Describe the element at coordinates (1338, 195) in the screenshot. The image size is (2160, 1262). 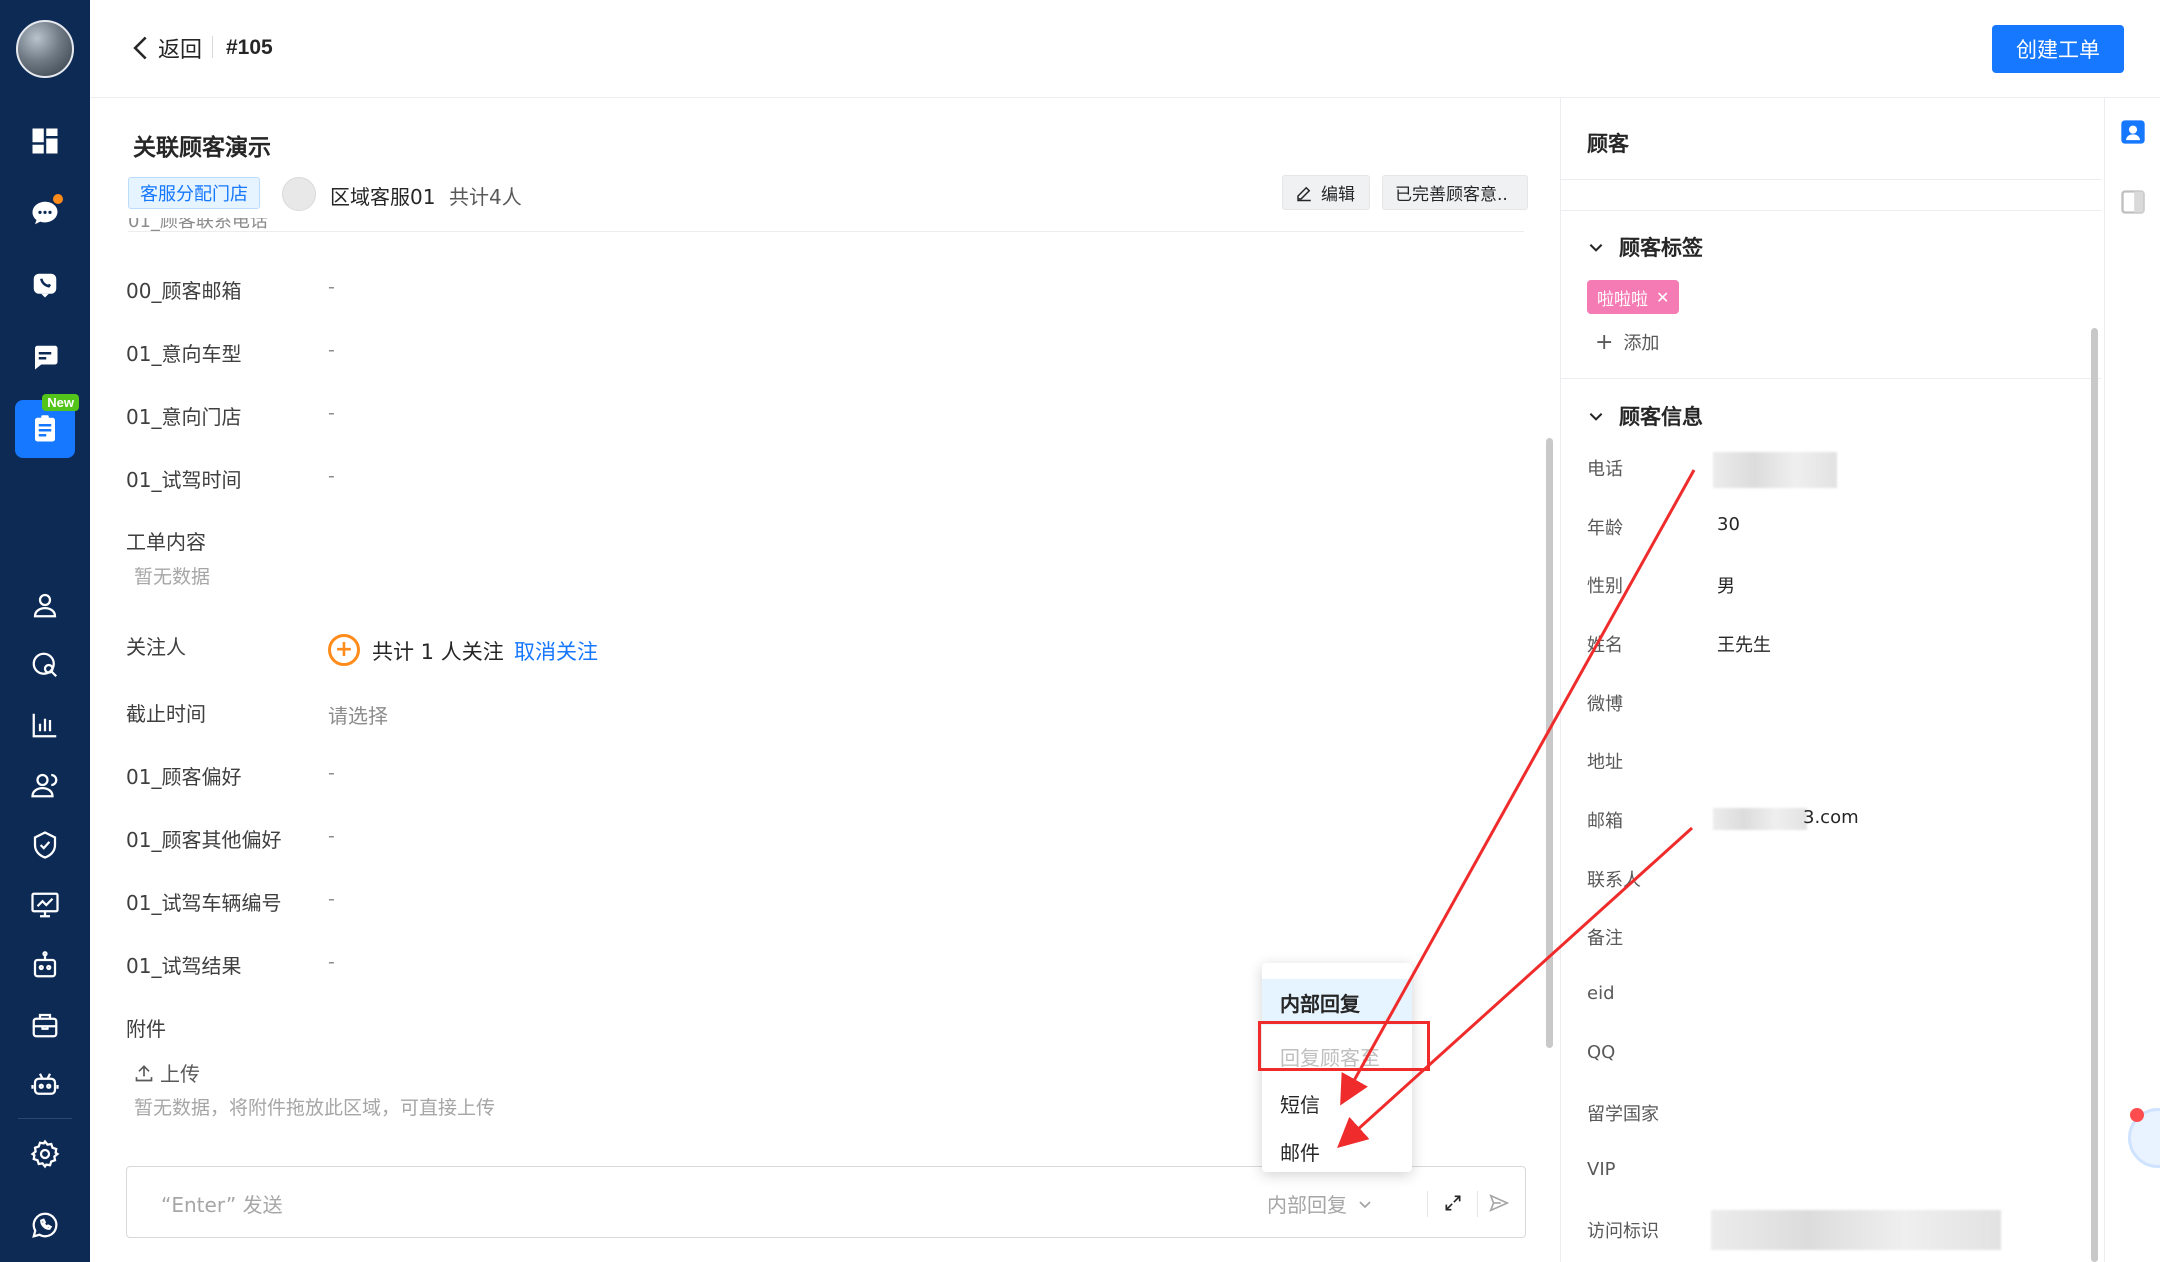
I see `edit-label: 编辑` at that location.